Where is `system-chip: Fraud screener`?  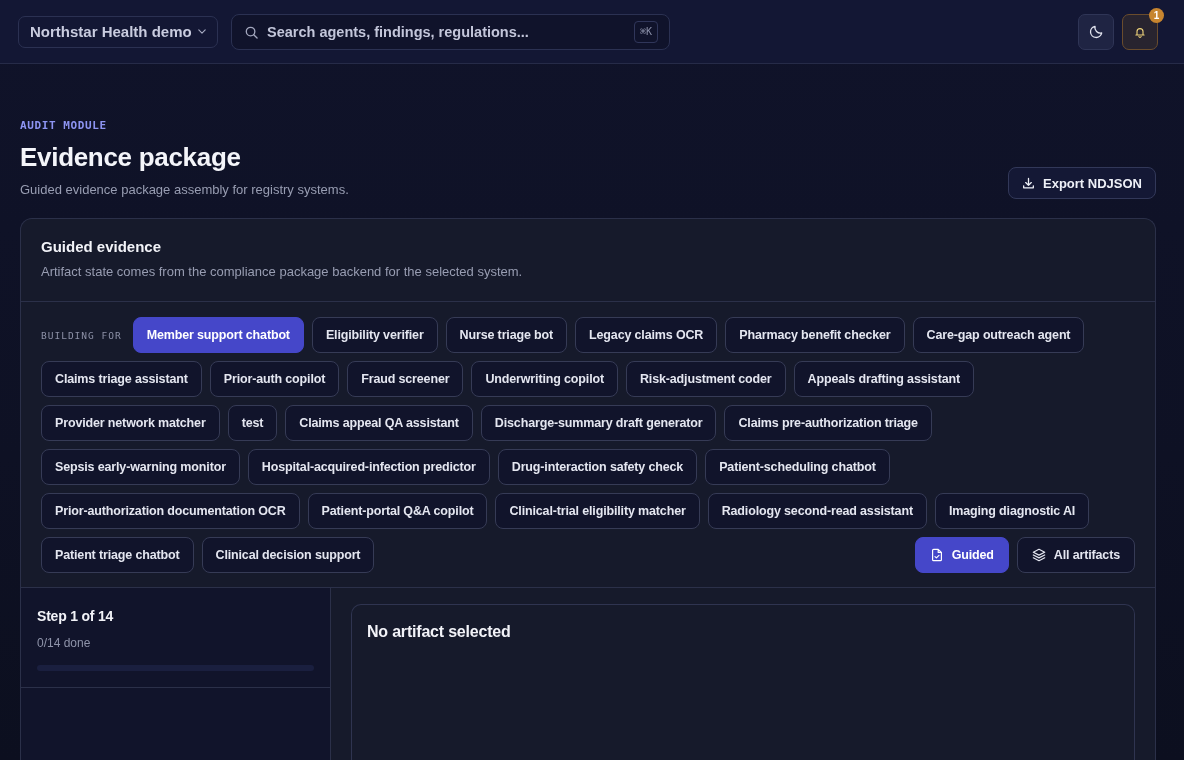
system-chip: Fraud screener is located at coordinates (405, 379).